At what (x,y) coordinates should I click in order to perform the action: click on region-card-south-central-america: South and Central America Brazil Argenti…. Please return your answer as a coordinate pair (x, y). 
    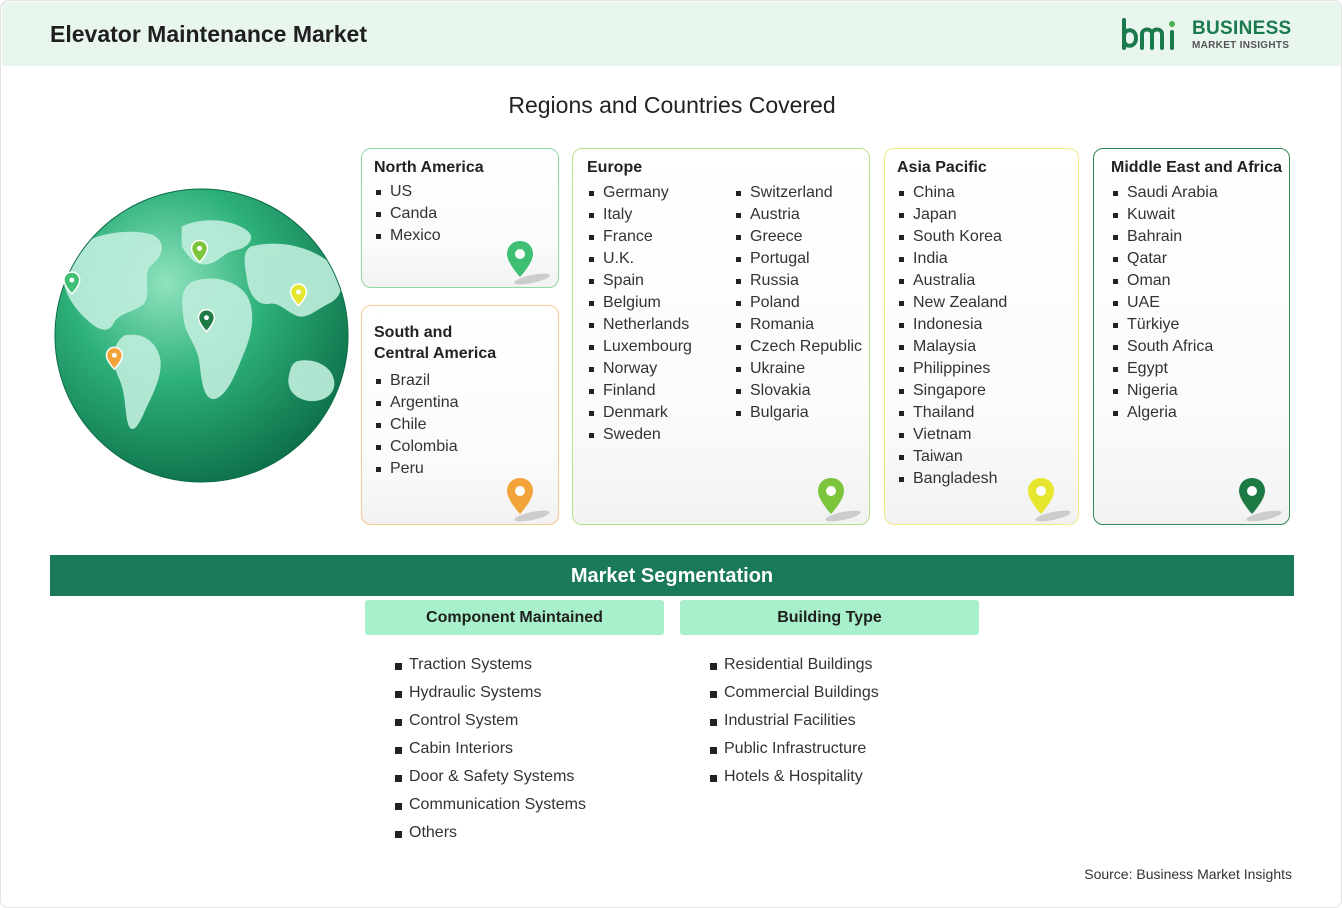
    Looking at the image, I should click on (460, 415).